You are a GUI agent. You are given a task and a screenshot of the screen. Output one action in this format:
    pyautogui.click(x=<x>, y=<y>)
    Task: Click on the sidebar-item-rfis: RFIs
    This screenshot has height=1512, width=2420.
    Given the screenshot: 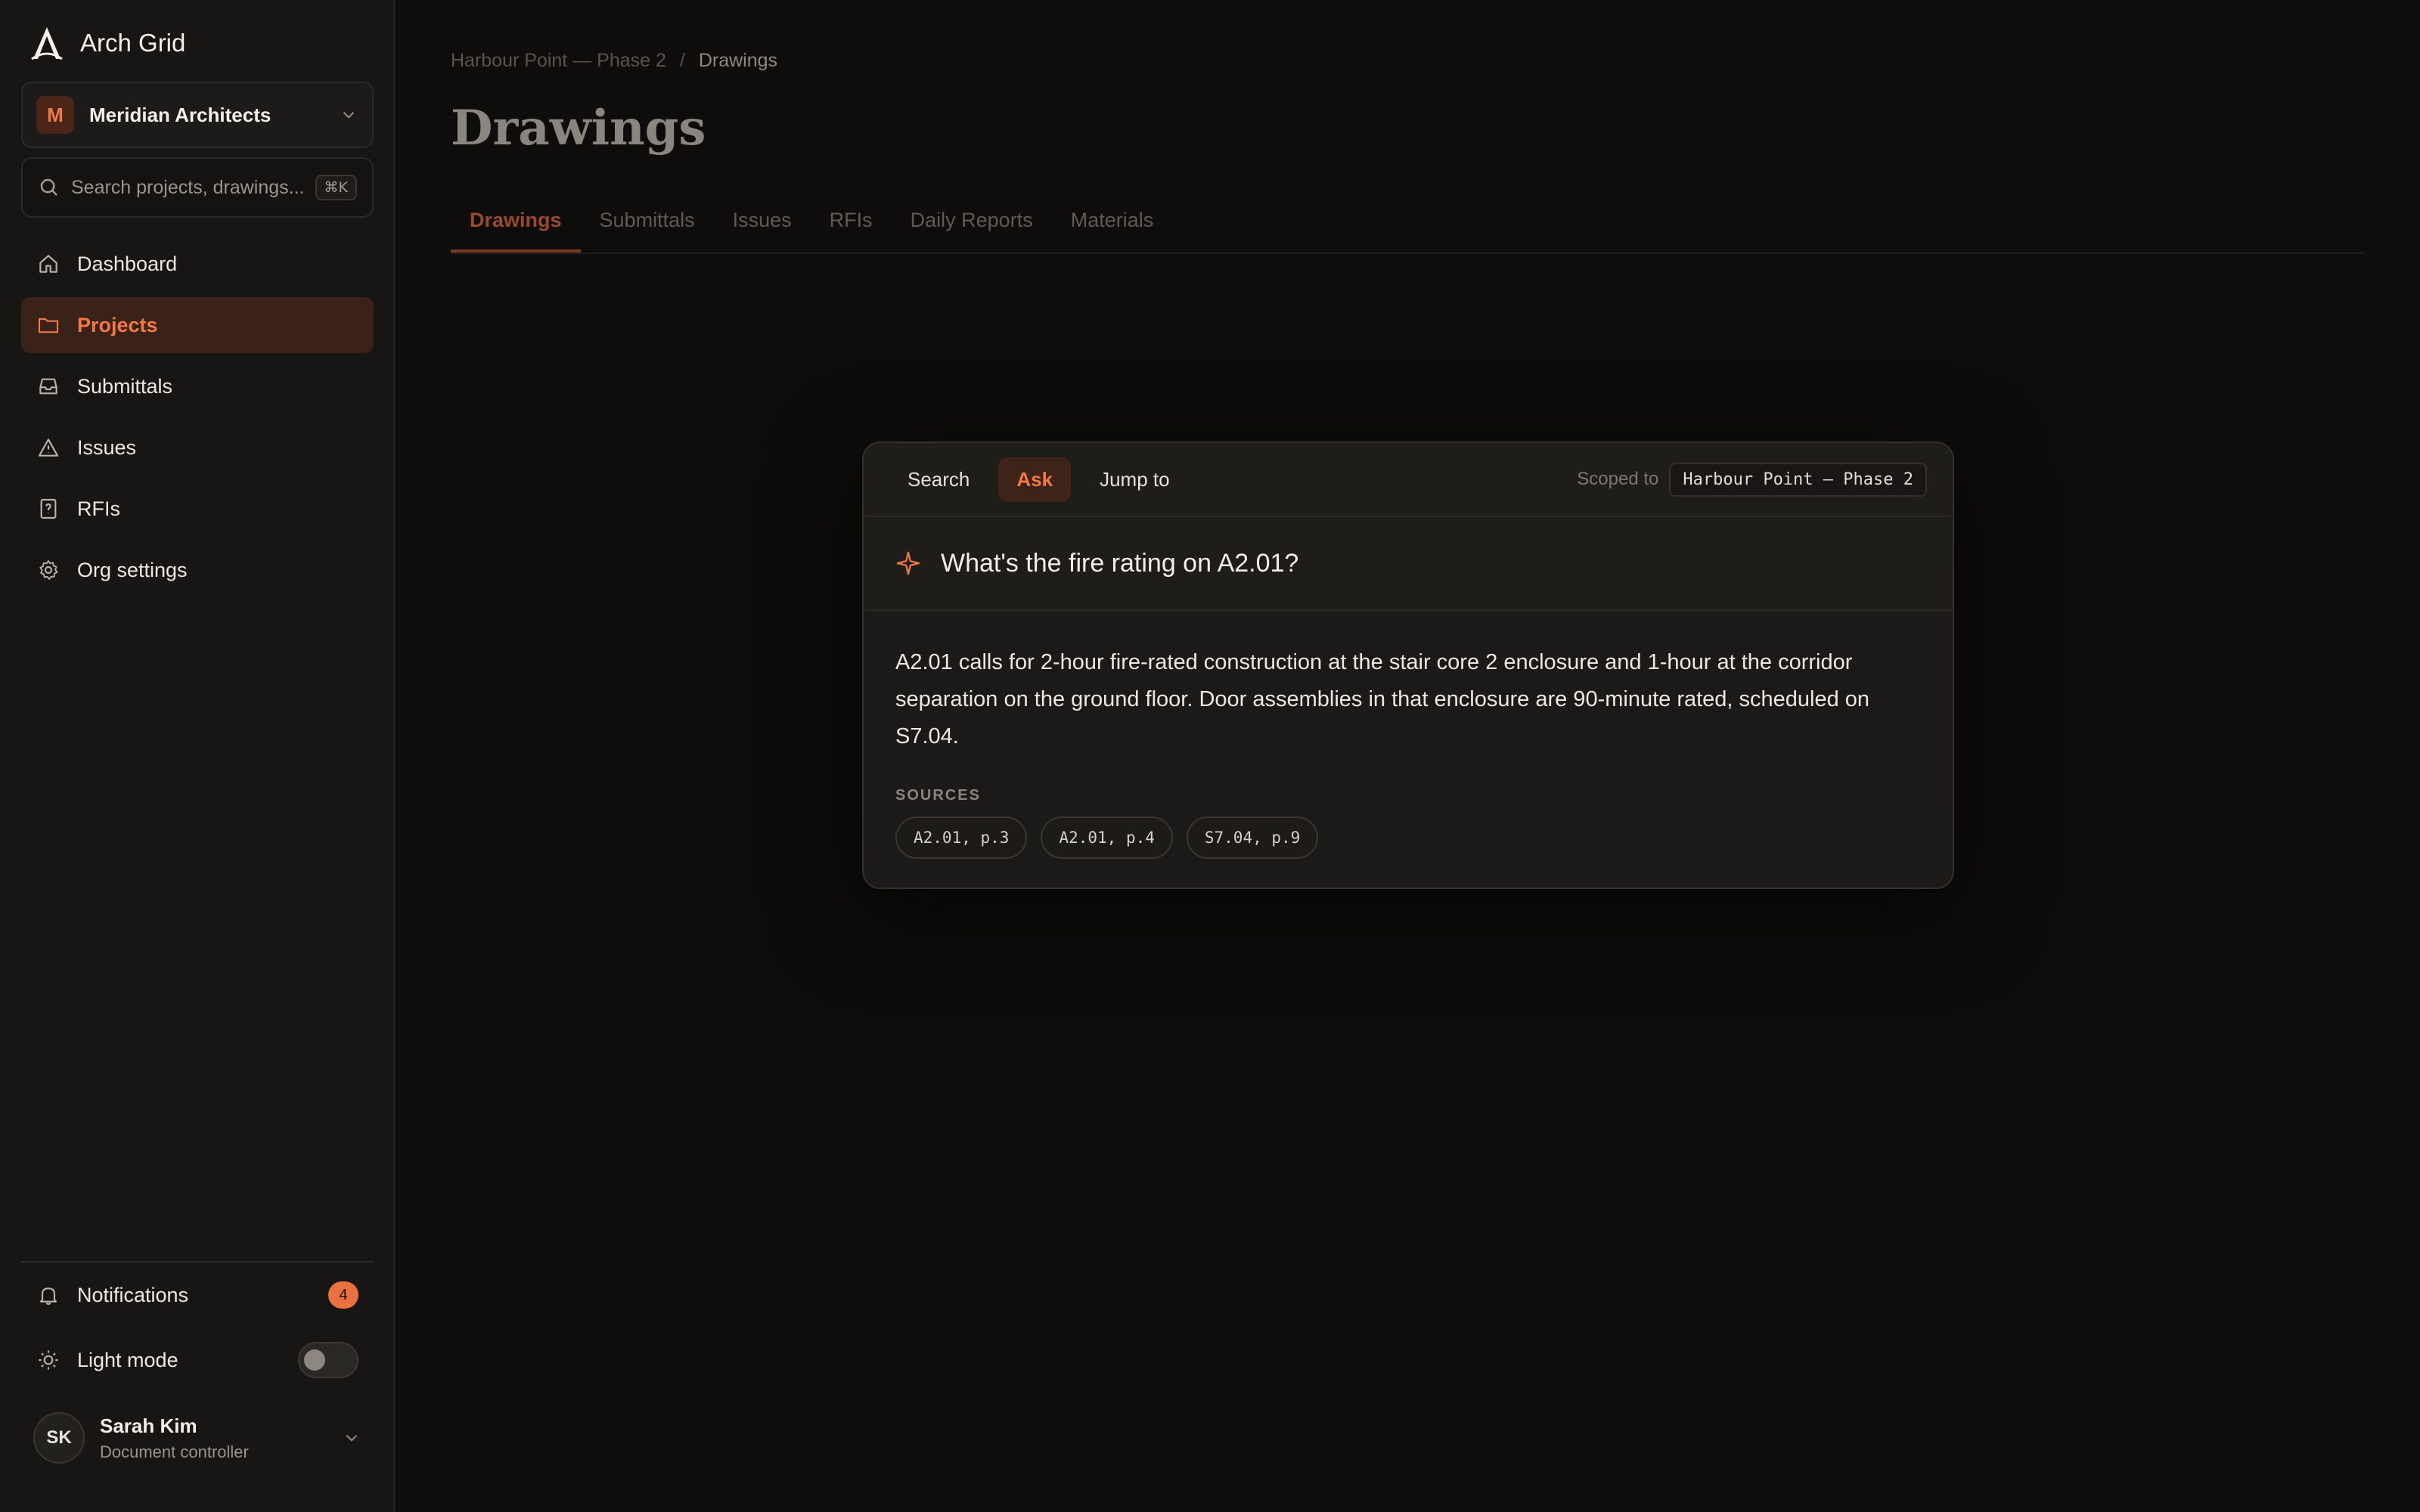 What is the action you would take?
    pyautogui.click(x=197, y=509)
    